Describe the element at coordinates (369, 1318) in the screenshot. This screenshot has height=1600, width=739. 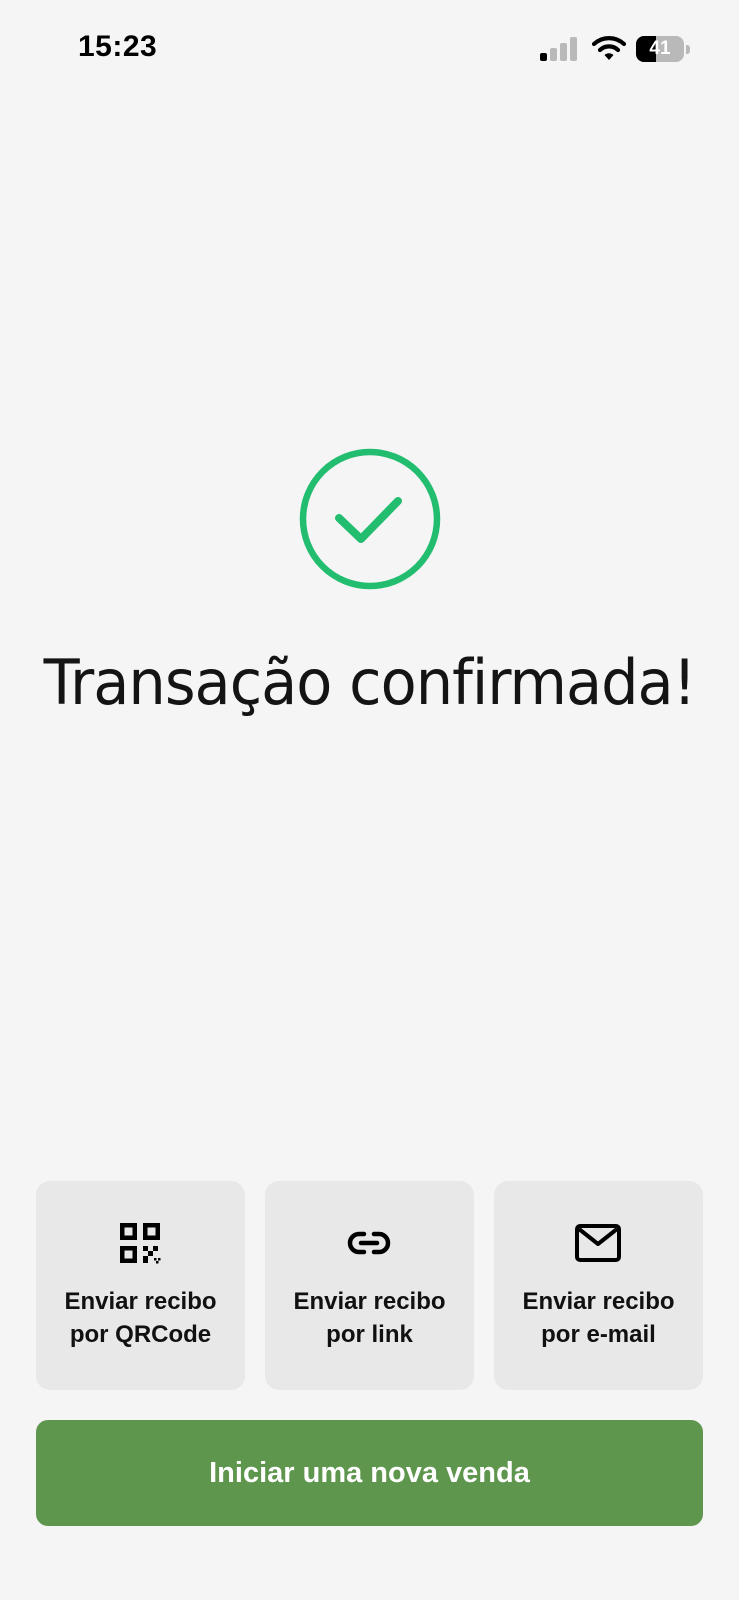
I see `action-label: Enviar recibo por link` at that location.